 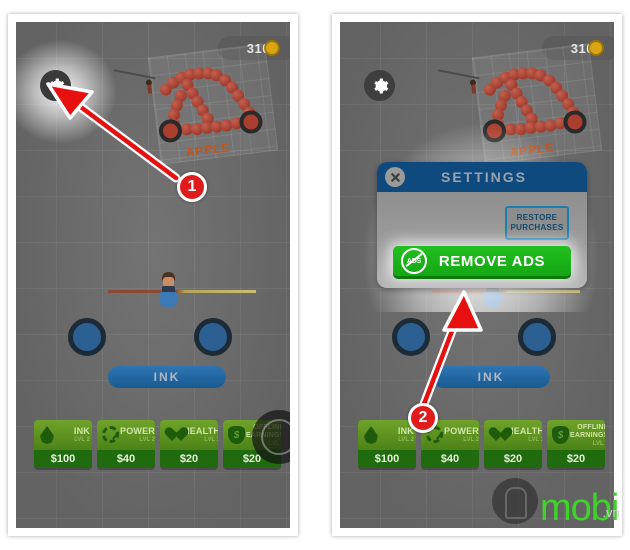 I want to click on upgrade-name-line1: OFFLINE, so click(x=591, y=427).